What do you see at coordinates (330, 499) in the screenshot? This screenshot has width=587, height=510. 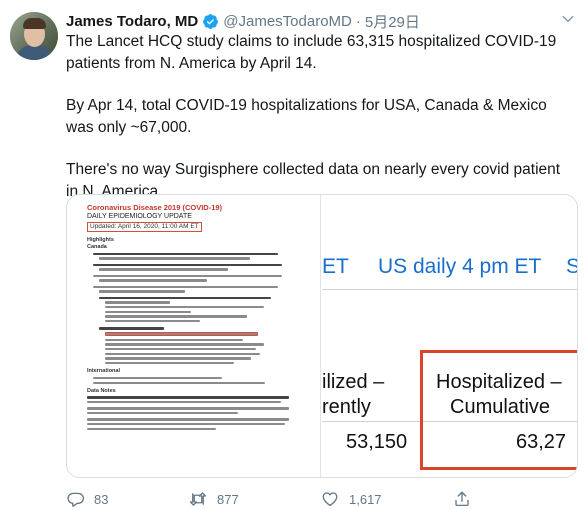 I see `heart-icon` at bounding box center [330, 499].